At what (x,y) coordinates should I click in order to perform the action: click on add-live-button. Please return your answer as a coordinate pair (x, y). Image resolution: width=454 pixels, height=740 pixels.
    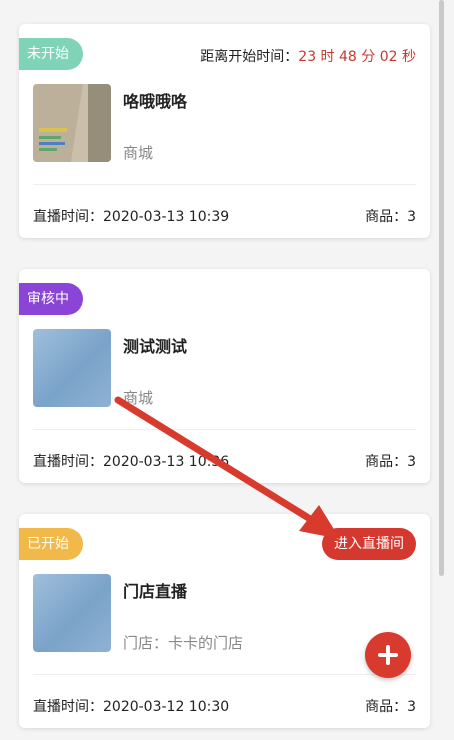
    Looking at the image, I should click on (388, 655).